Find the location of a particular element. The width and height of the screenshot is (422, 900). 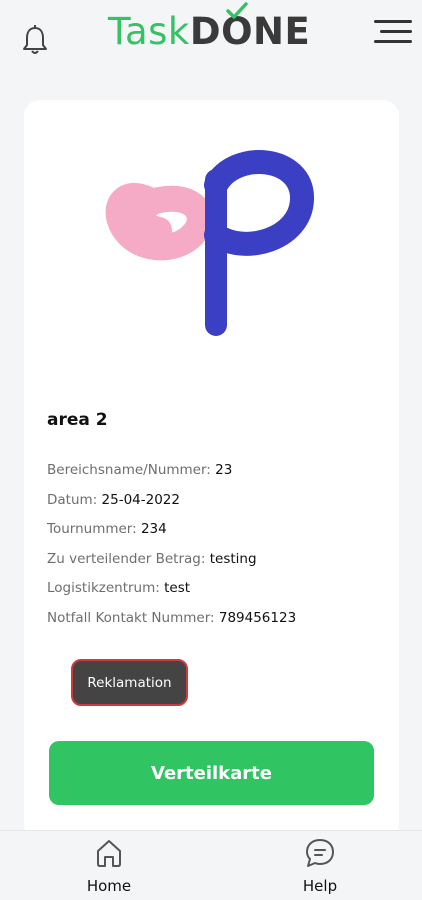

verteilkarte-button: Verteilkarte is located at coordinates (211, 773).